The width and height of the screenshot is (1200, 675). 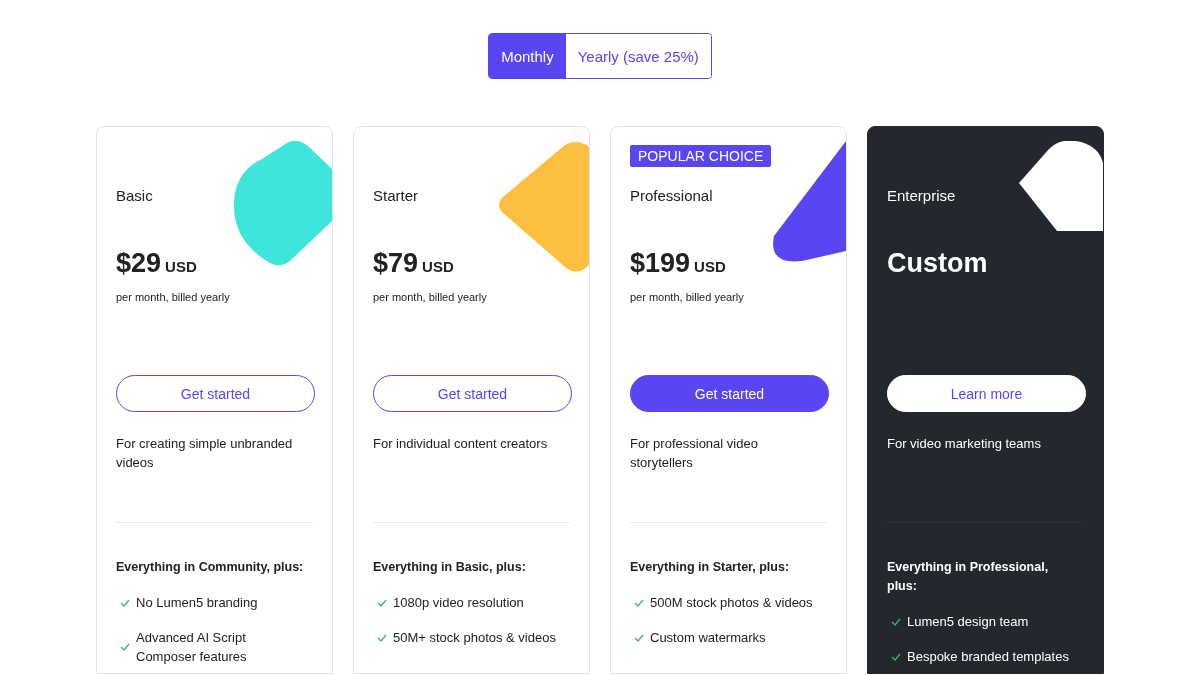 What do you see at coordinates (474, 638) in the screenshot?
I see `feature-text: 50M+ stock photos & videos` at bounding box center [474, 638].